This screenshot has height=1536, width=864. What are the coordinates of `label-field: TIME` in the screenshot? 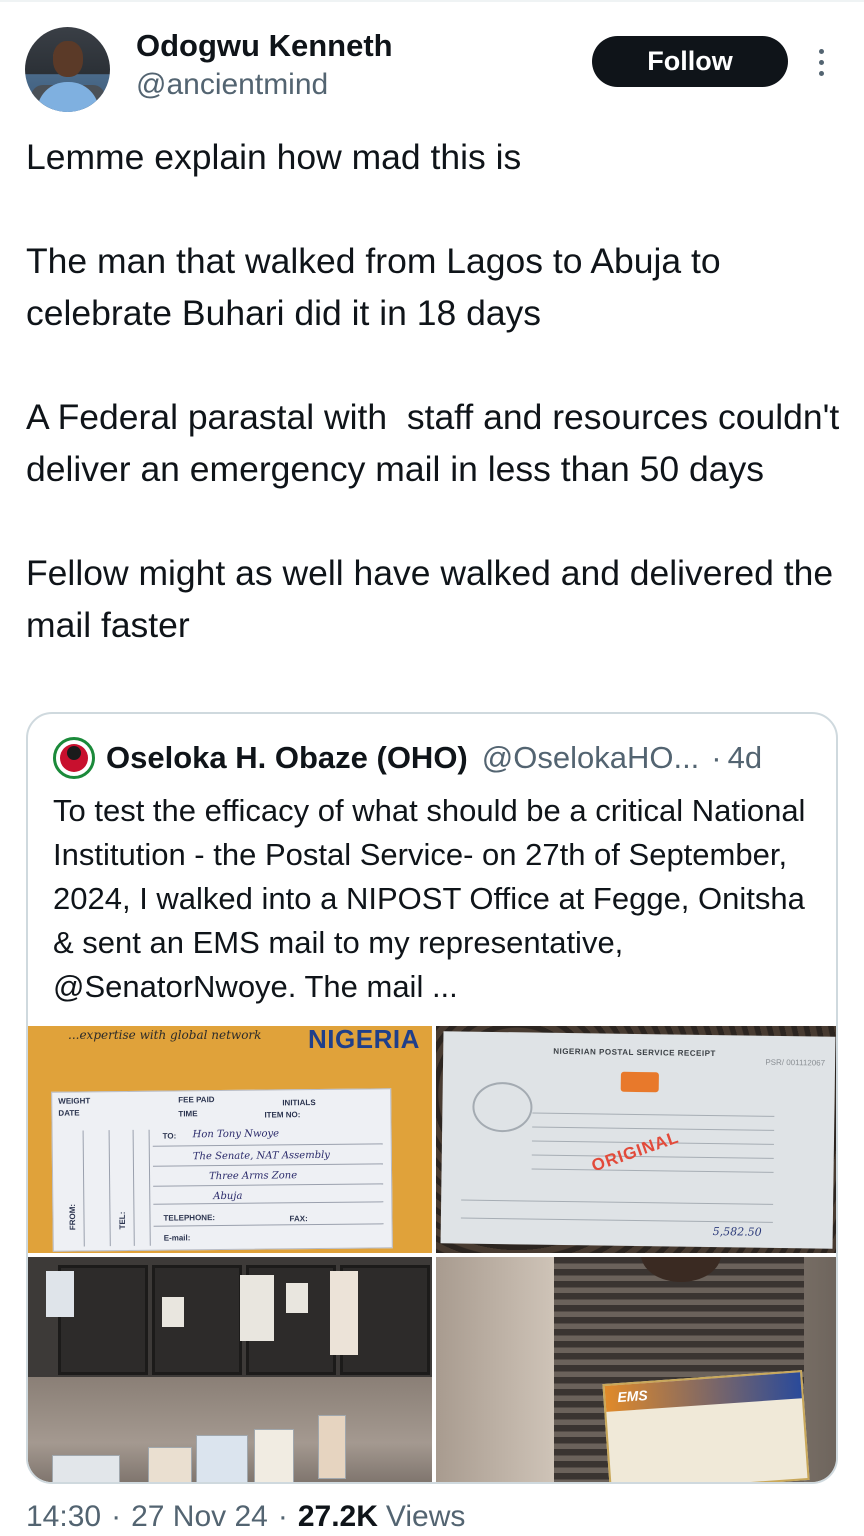 It's located at (188, 1114).